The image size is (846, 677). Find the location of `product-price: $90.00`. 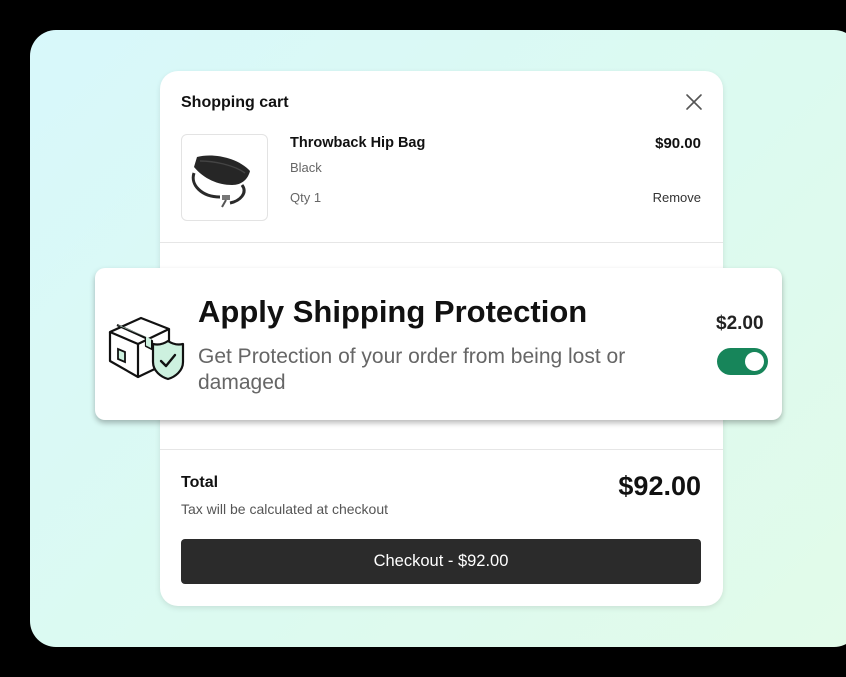

product-price: $90.00 is located at coordinates (678, 143).